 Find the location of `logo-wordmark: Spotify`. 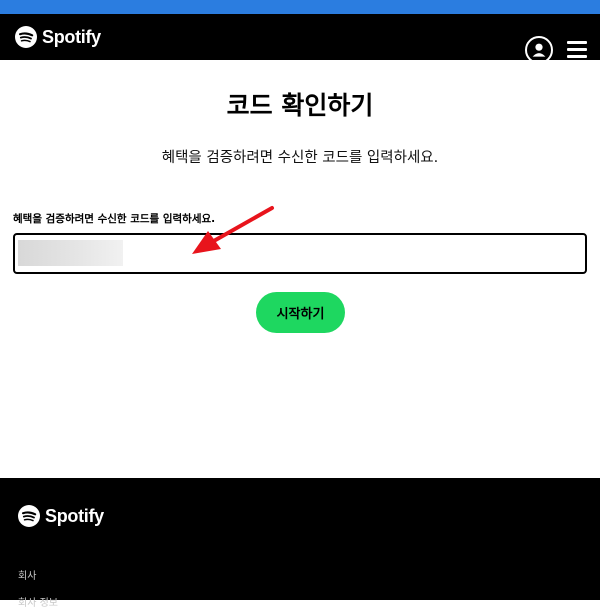

logo-wordmark: Spotify is located at coordinates (71, 36).